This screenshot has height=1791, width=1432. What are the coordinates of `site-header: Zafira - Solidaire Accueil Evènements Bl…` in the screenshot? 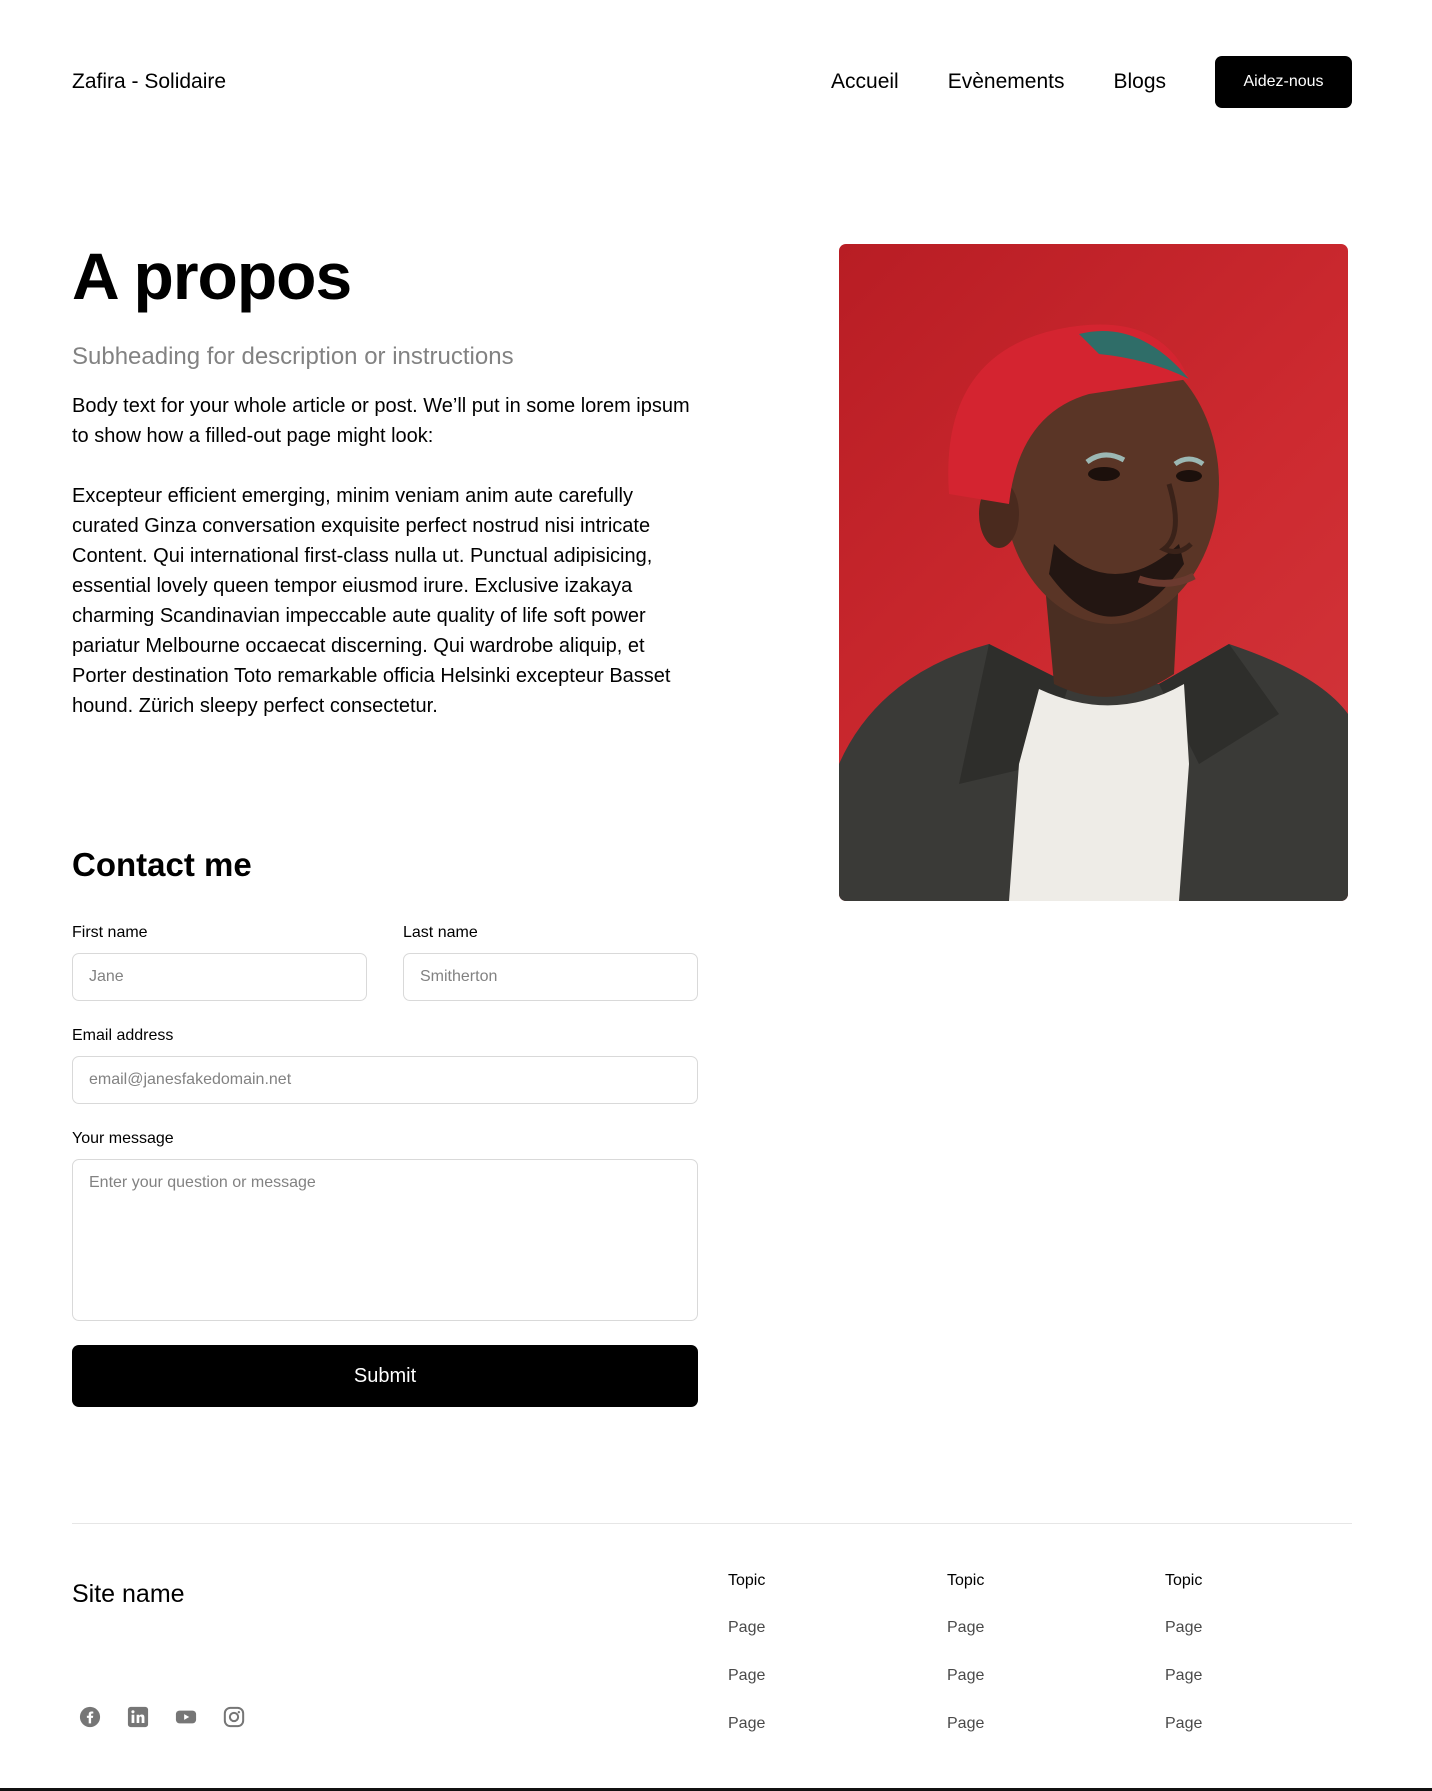 It's located at (712, 82).